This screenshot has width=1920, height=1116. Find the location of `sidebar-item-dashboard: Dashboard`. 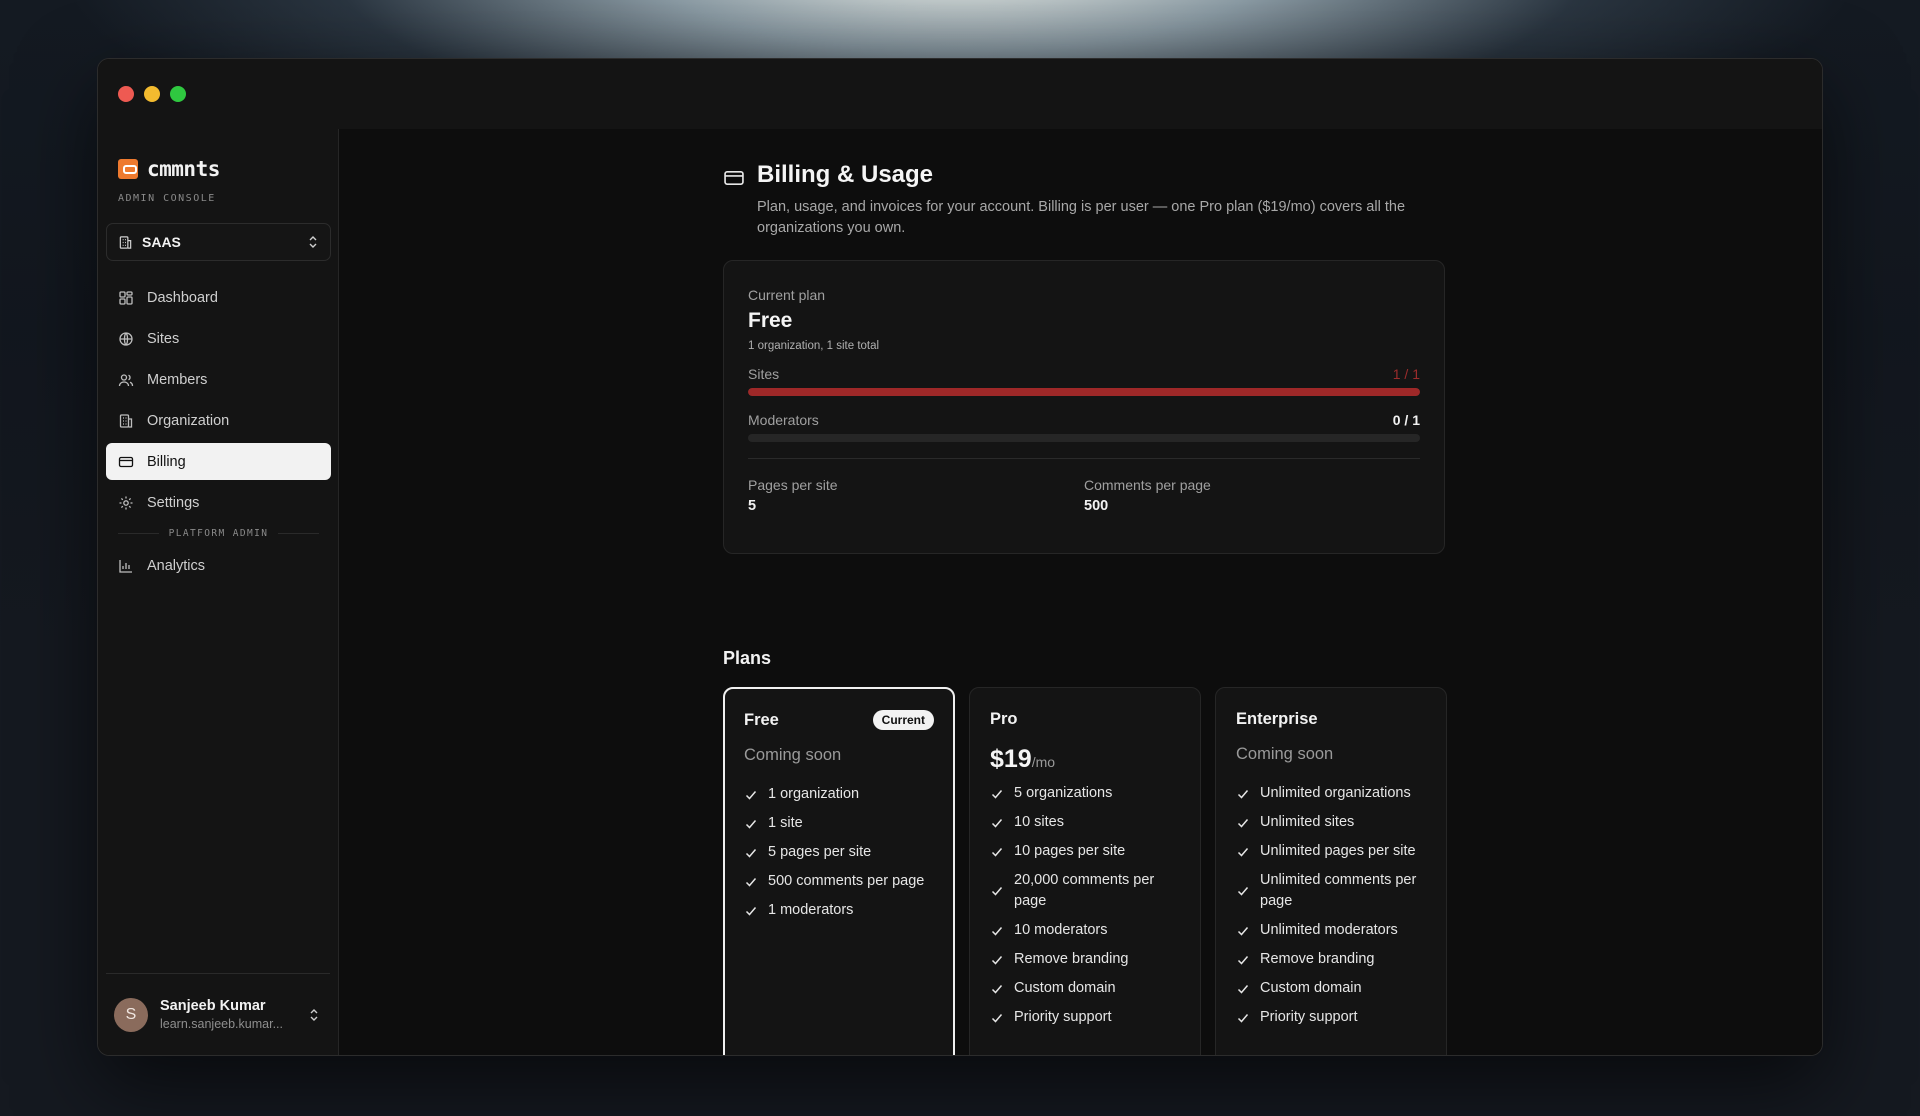

sidebar-item-dashboard: Dashboard is located at coordinates (218, 297).